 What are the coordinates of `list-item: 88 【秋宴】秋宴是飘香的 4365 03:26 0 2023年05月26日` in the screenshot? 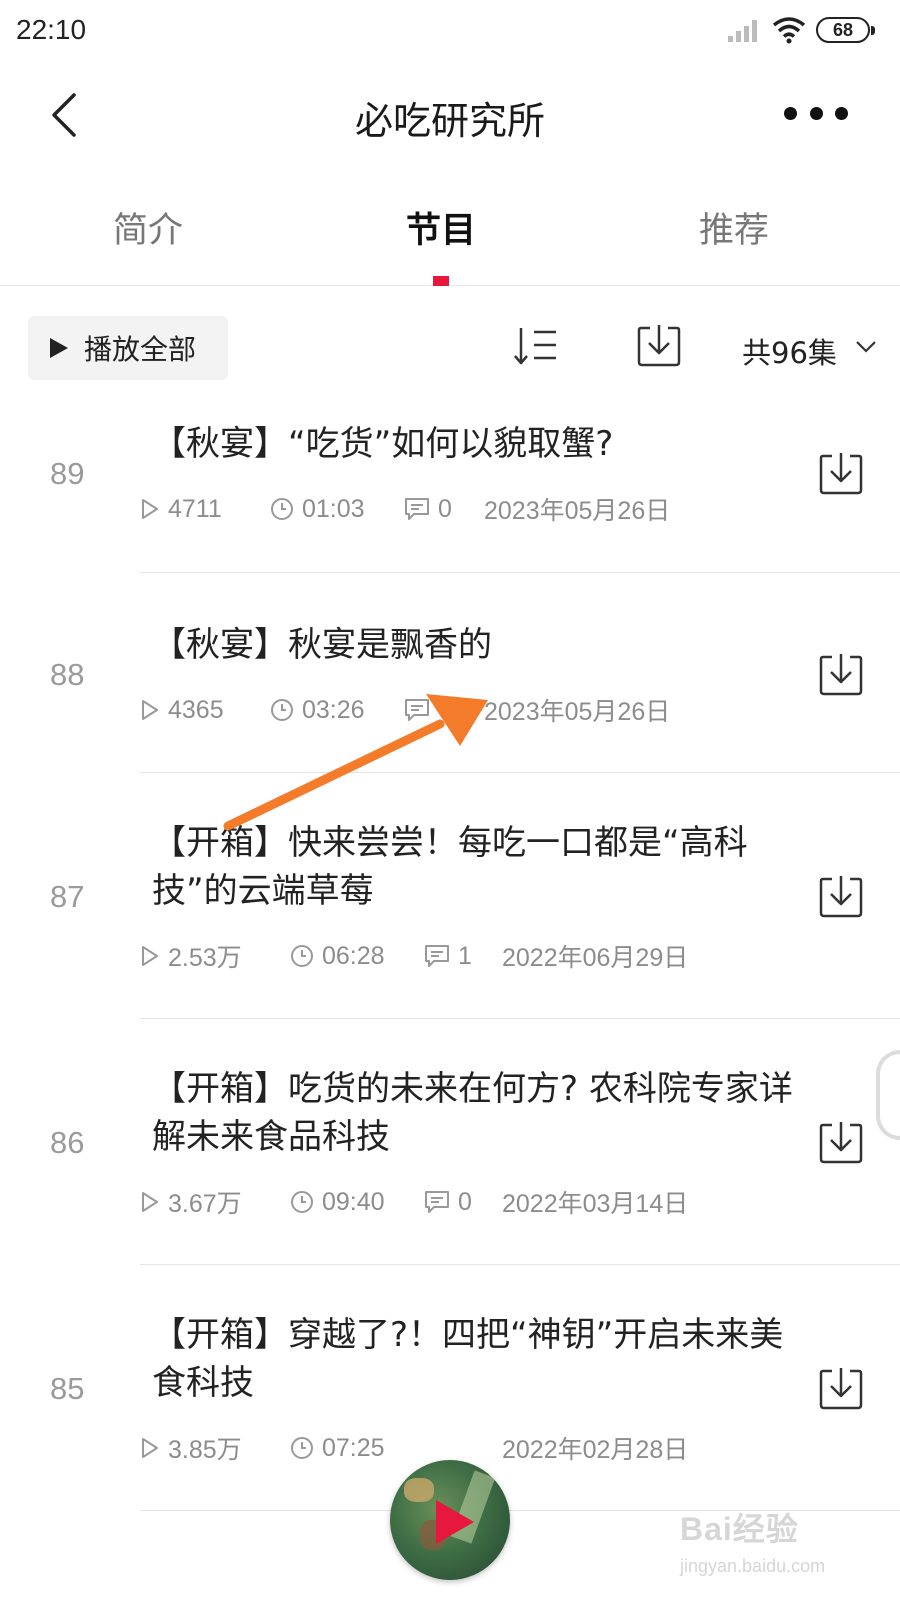 It's located at (450, 673).